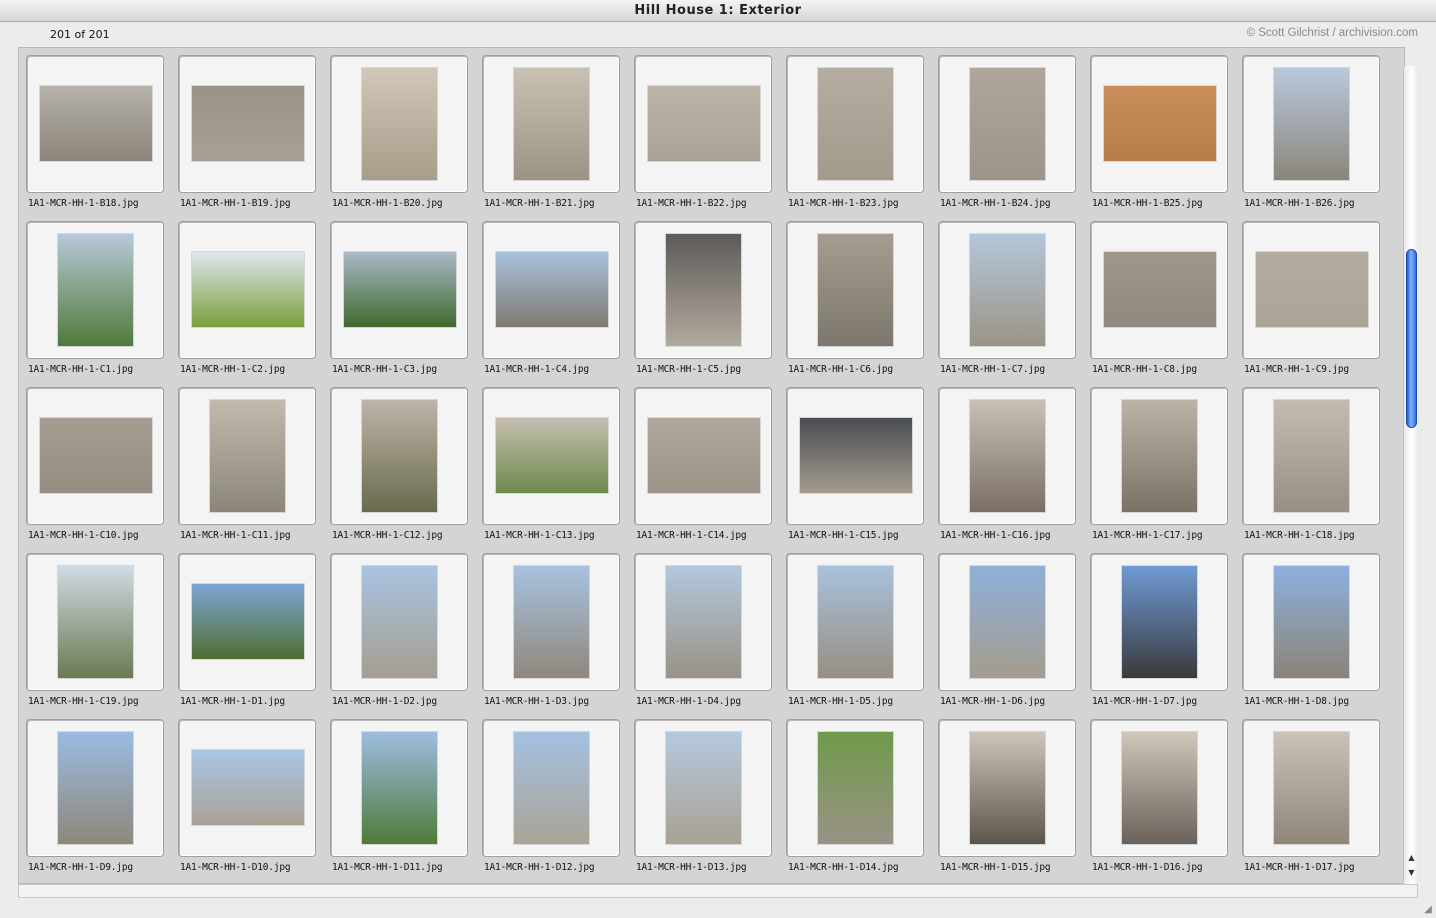 This screenshot has height=918, width=1436. I want to click on thumbnail-item: 1A1-MCR-HH-1-C9.jpg, so click(1308, 298).